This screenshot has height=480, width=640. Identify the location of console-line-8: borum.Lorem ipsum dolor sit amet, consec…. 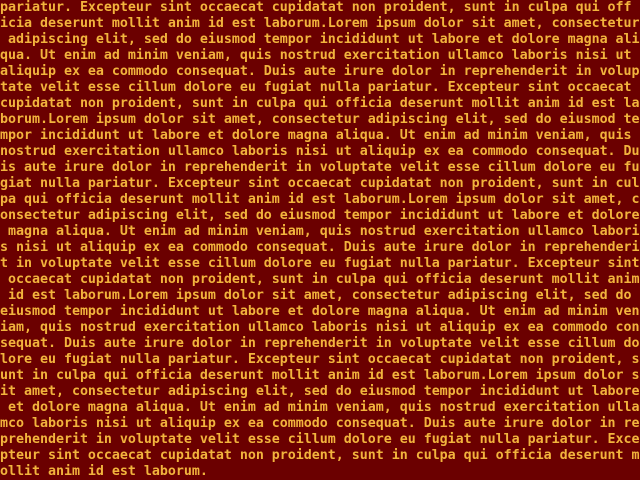
(320, 119).